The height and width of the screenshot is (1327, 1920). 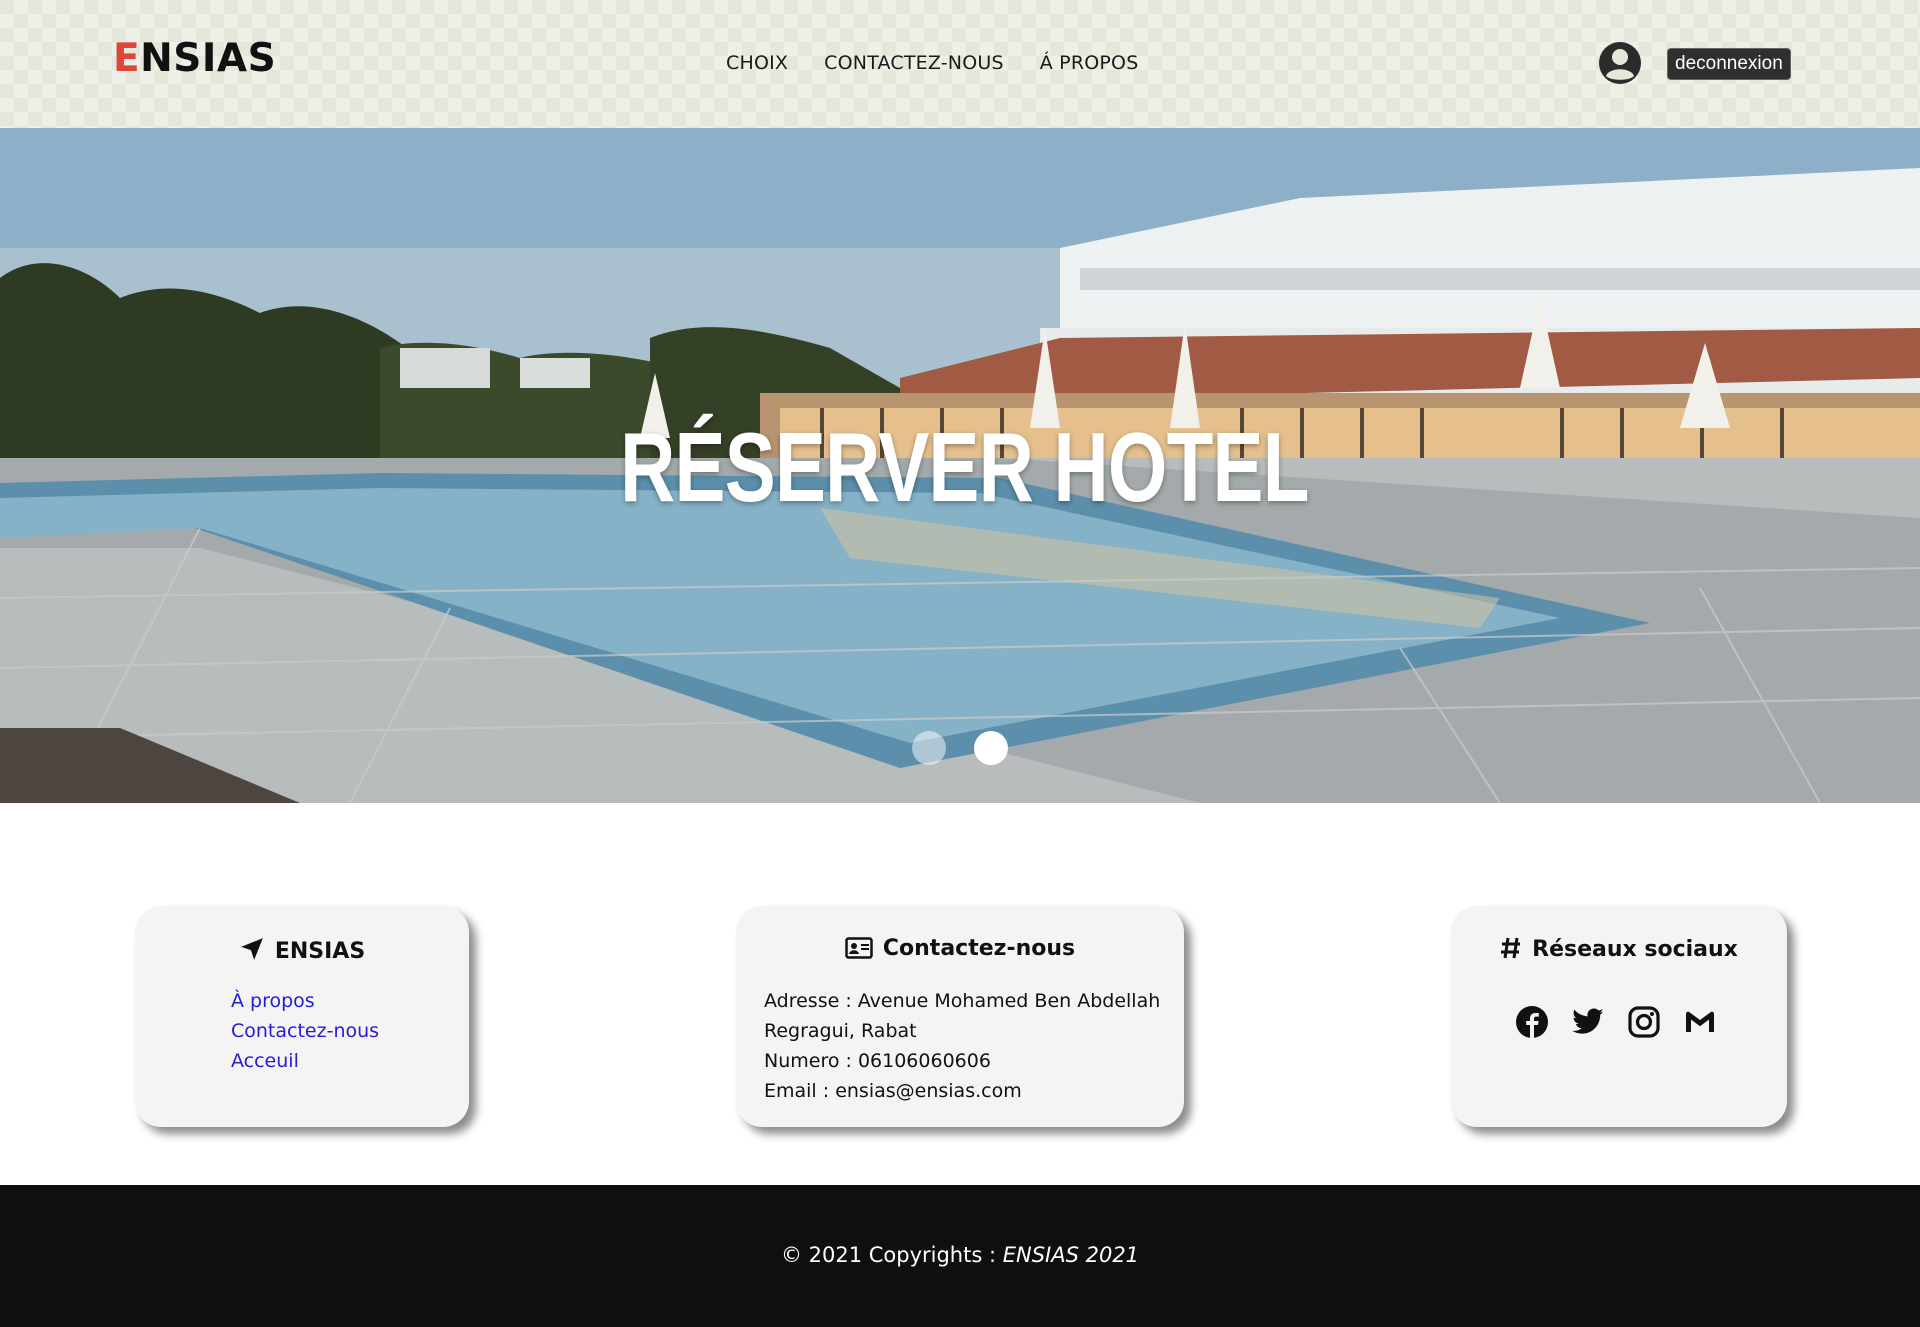 What do you see at coordinates (208, 58) in the screenshot?
I see `logo-text: NSIAS` at bounding box center [208, 58].